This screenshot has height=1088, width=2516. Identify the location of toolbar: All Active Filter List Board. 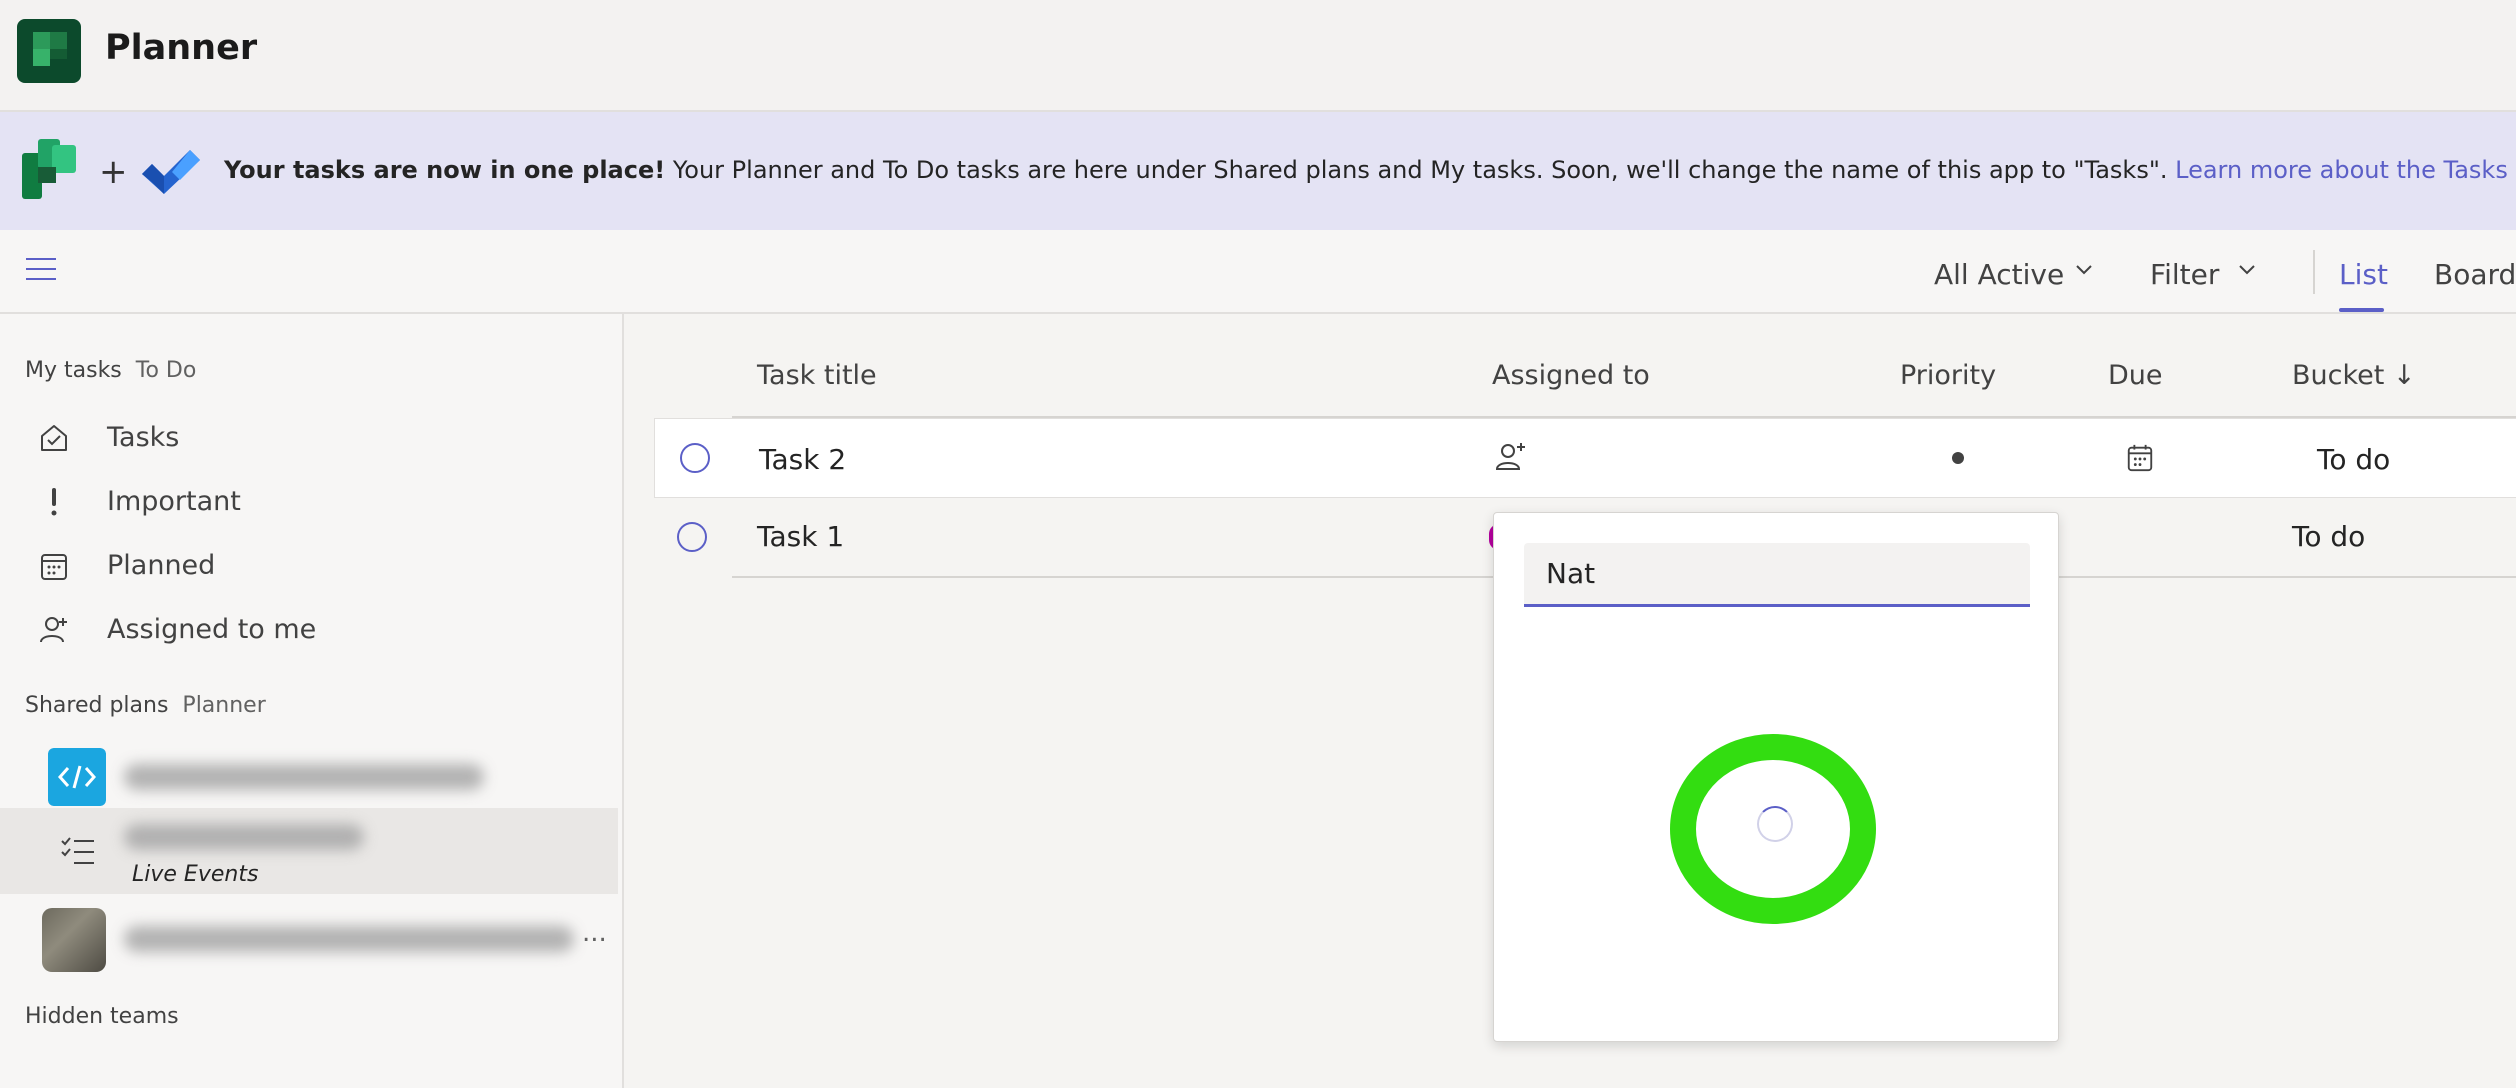
(1258, 272).